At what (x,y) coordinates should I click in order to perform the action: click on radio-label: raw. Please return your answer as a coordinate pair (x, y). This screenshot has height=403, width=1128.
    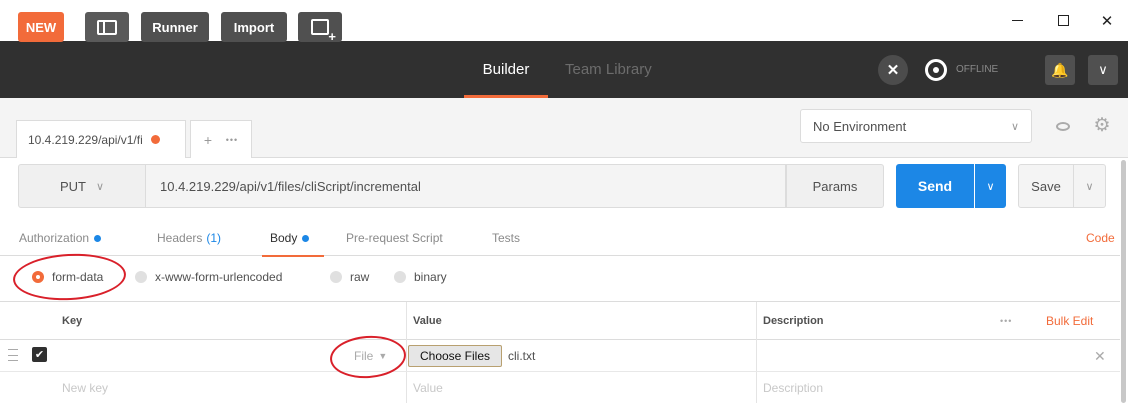
    Looking at the image, I should click on (360, 277).